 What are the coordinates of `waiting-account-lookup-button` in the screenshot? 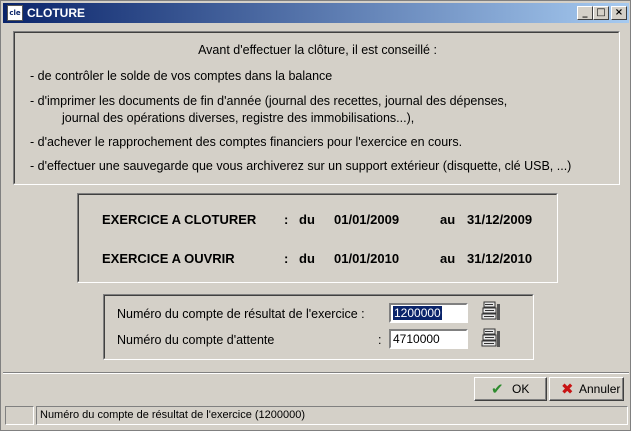 It's located at (491, 339).